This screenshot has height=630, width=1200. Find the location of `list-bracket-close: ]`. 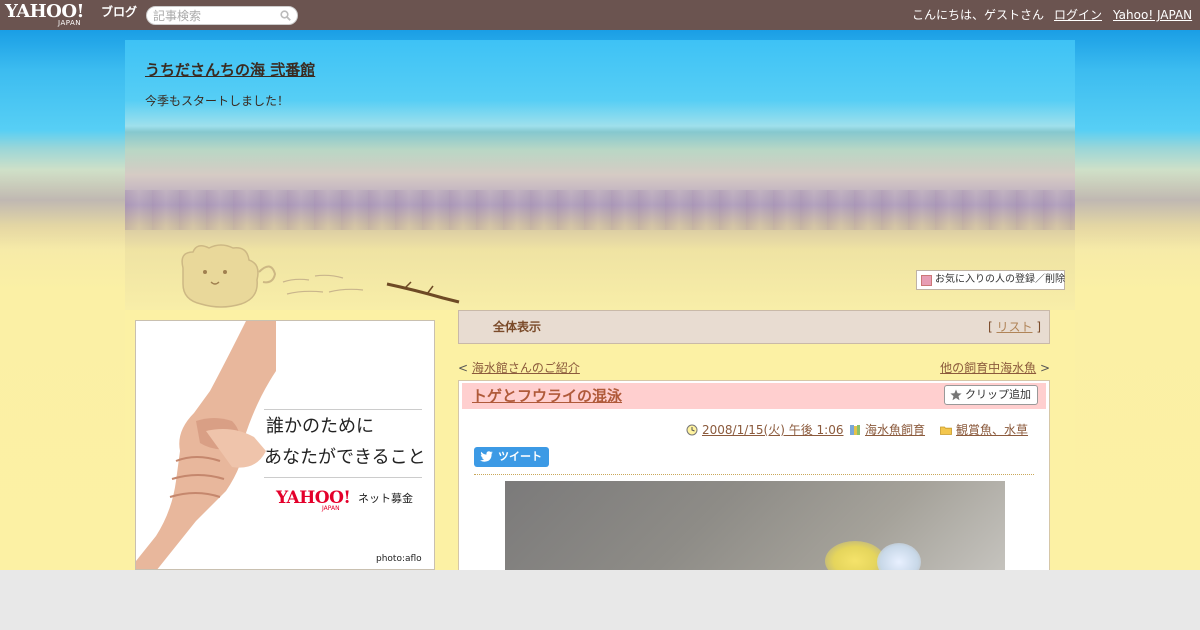

list-bracket-close: ] is located at coordinates (1036, 327).